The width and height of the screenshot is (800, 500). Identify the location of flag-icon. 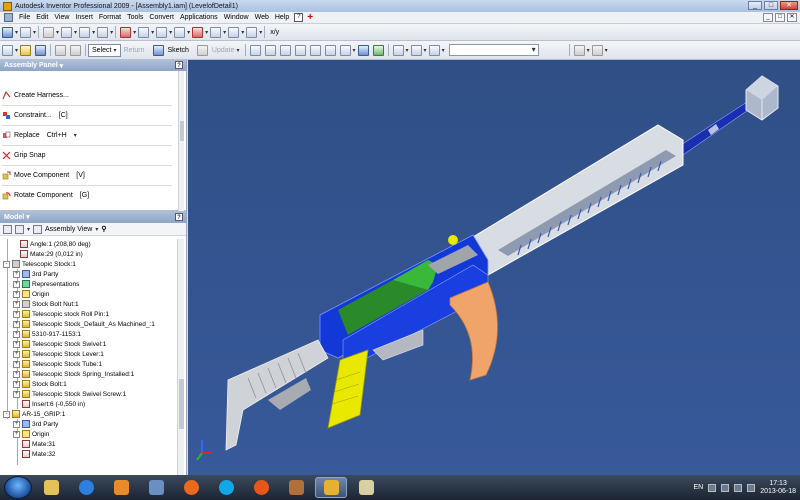
(751, 487).